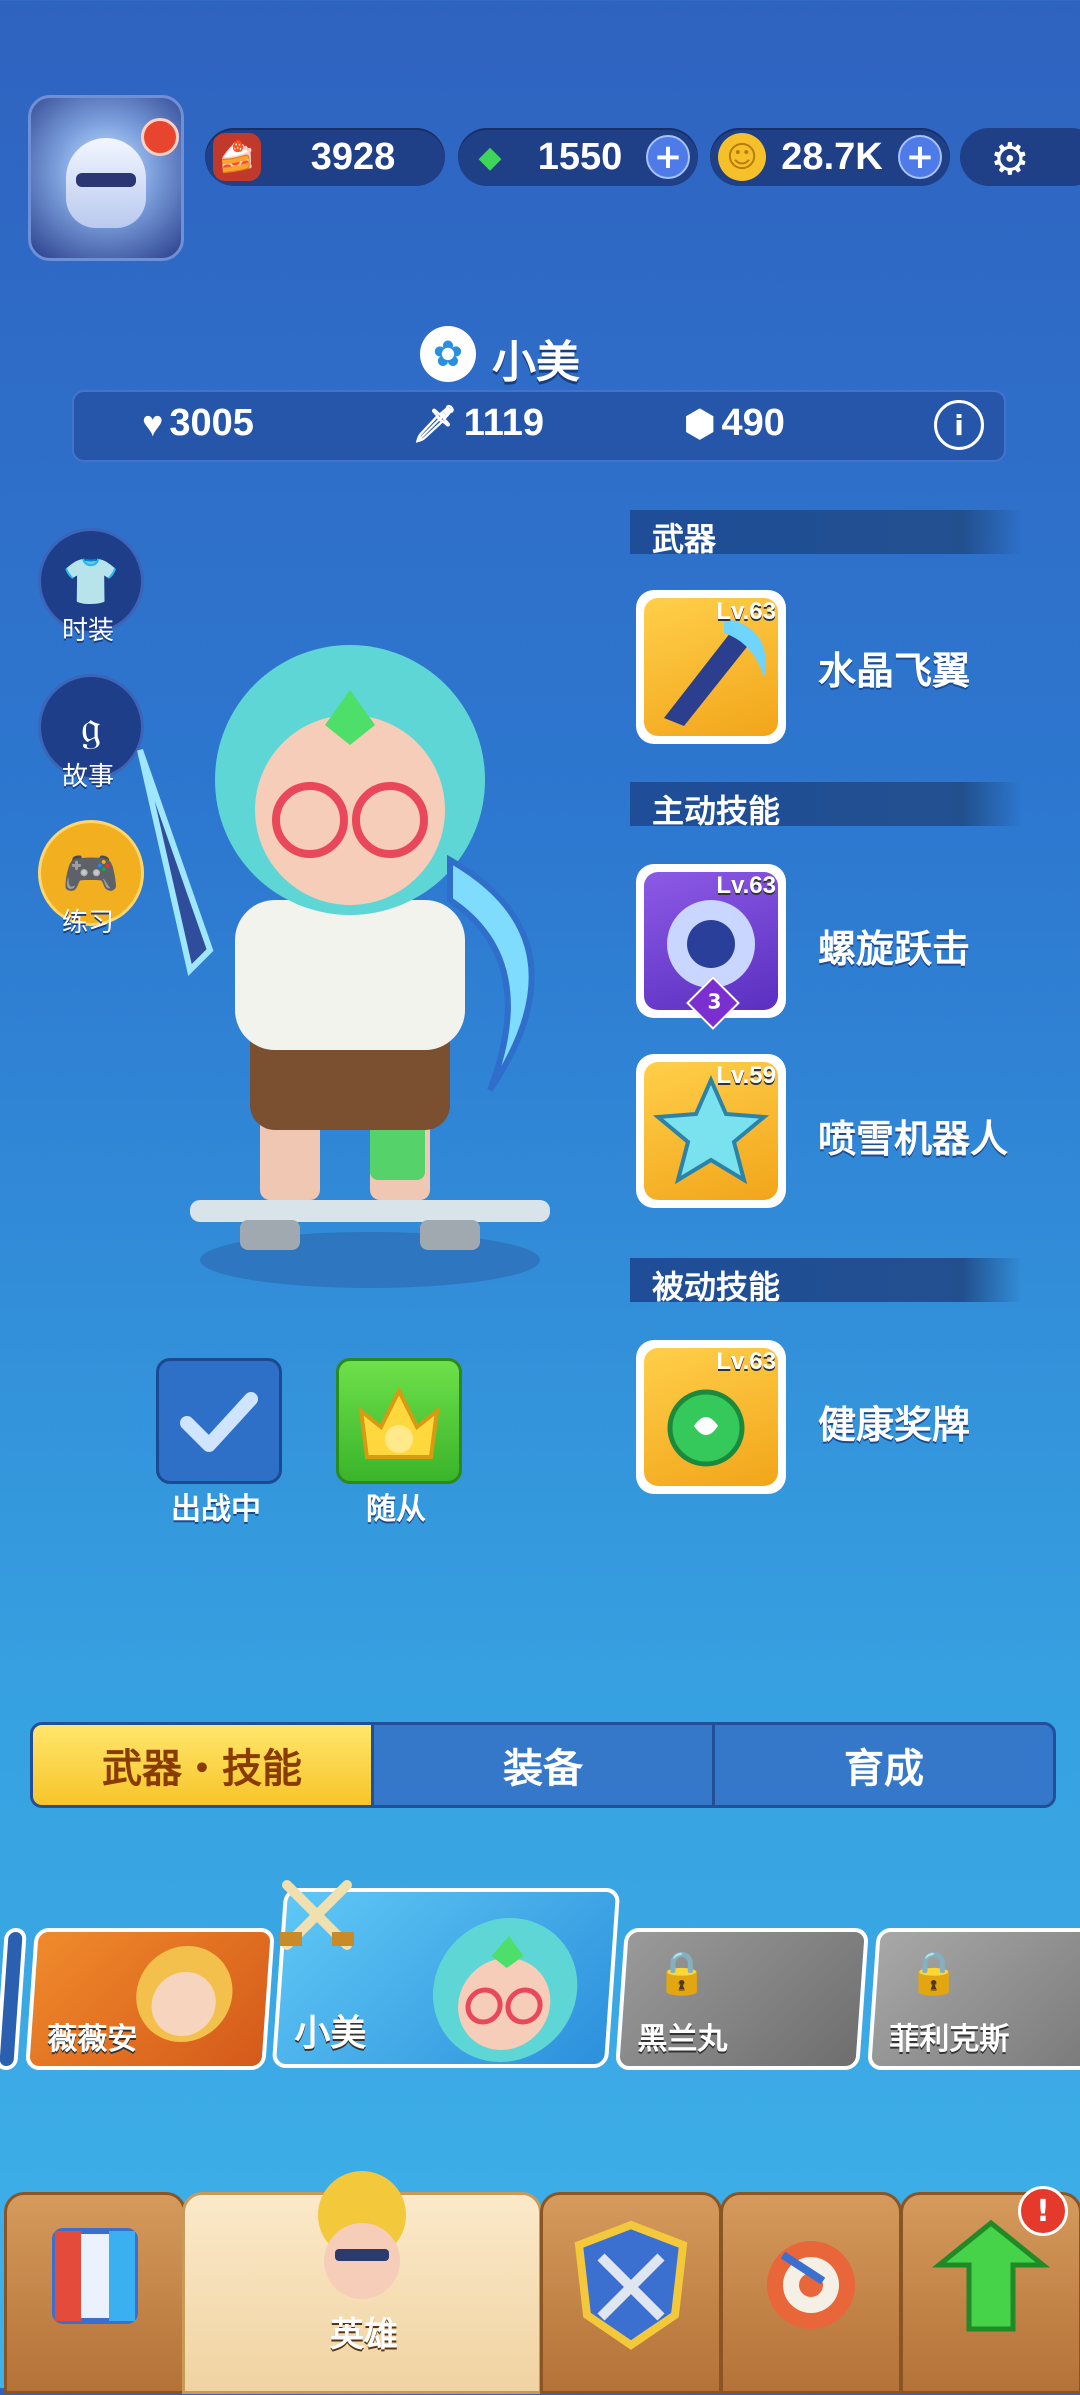  What do you see at coordinates (746, 1075) in the screenshot?
I see `active-skill-2-level: Lv.59` at bounding box center [746, 1075].